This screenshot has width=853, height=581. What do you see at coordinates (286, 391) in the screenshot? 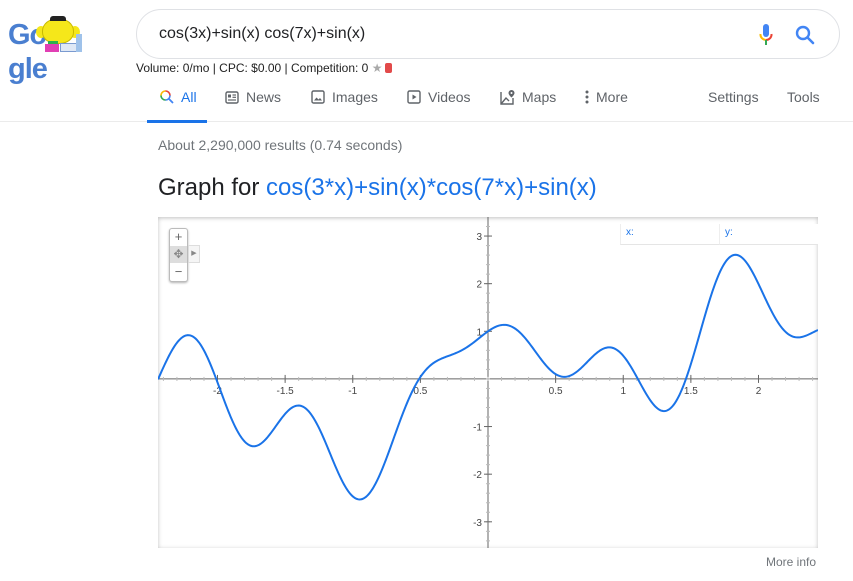
I see `x-tick-label: -1.5` at bounding box center [286, 391].